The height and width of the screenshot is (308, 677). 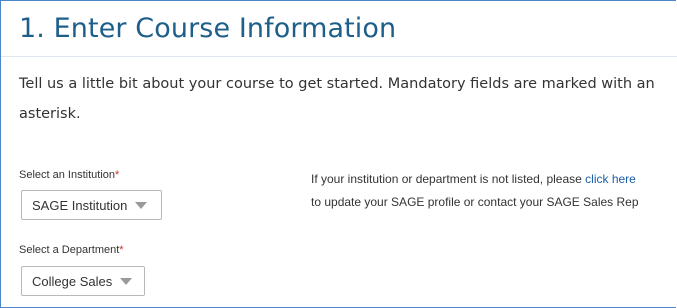 What do you see at coordinates (610, 179) in the screenshot?
I see `click-here-link: click here` at bounding box center [610, 179].